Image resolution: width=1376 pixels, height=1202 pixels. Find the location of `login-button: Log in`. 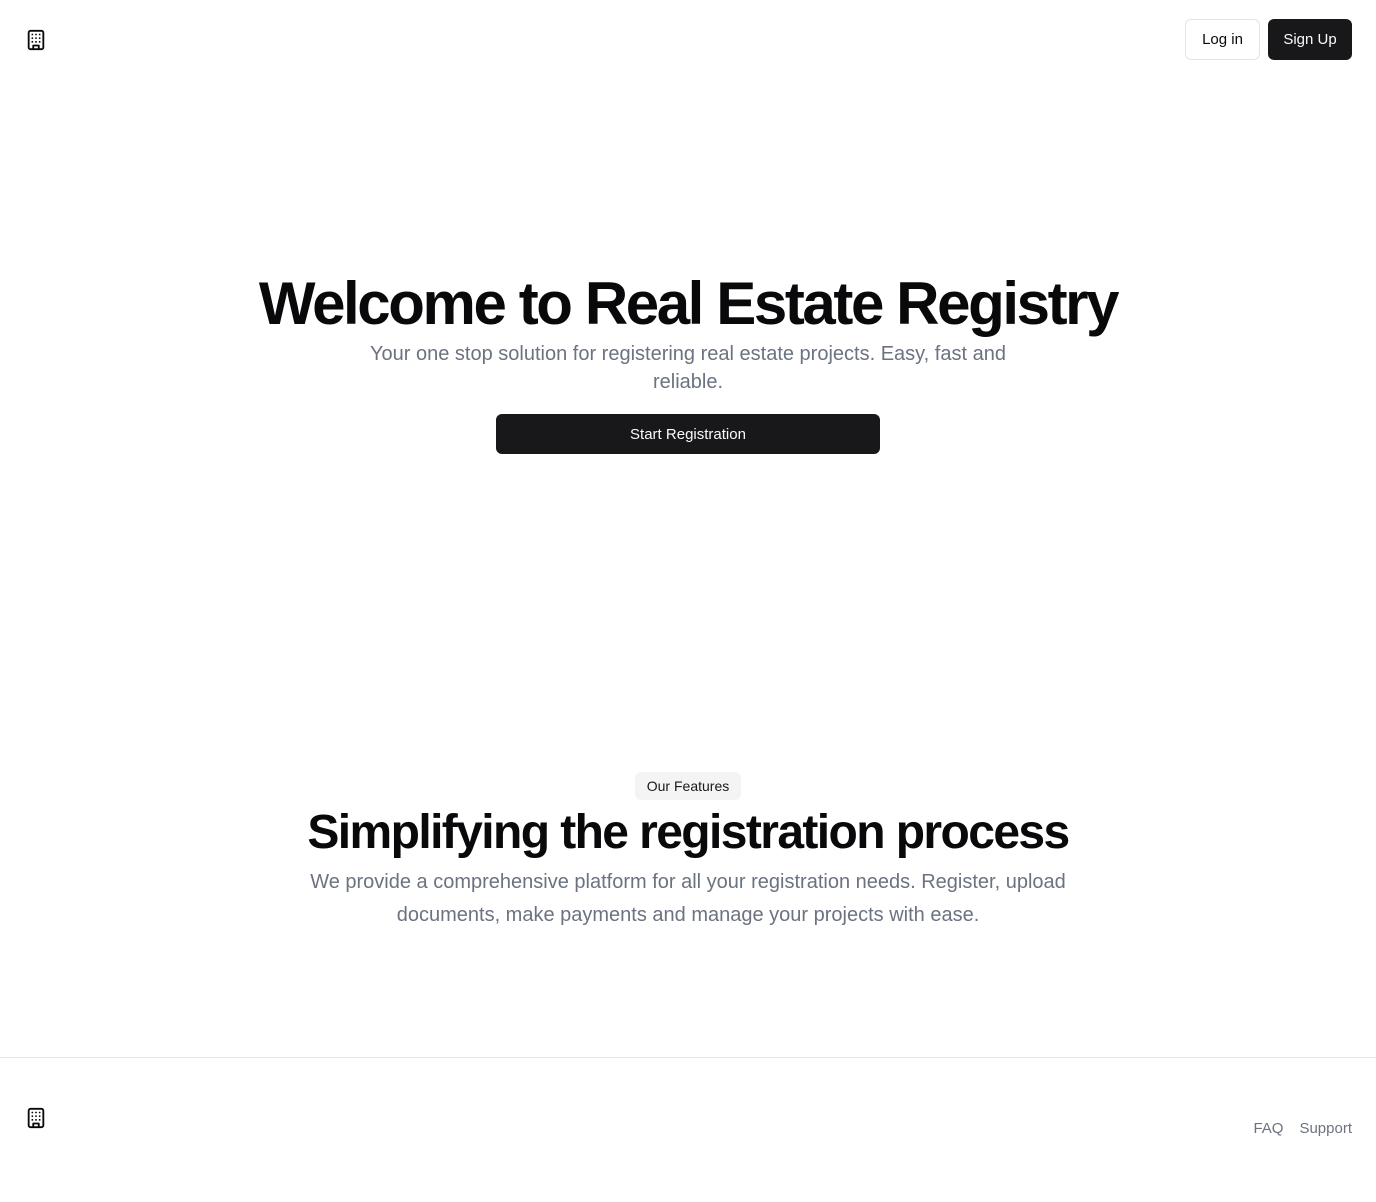

login-button: Log in is located at coordinates (1222, 39).